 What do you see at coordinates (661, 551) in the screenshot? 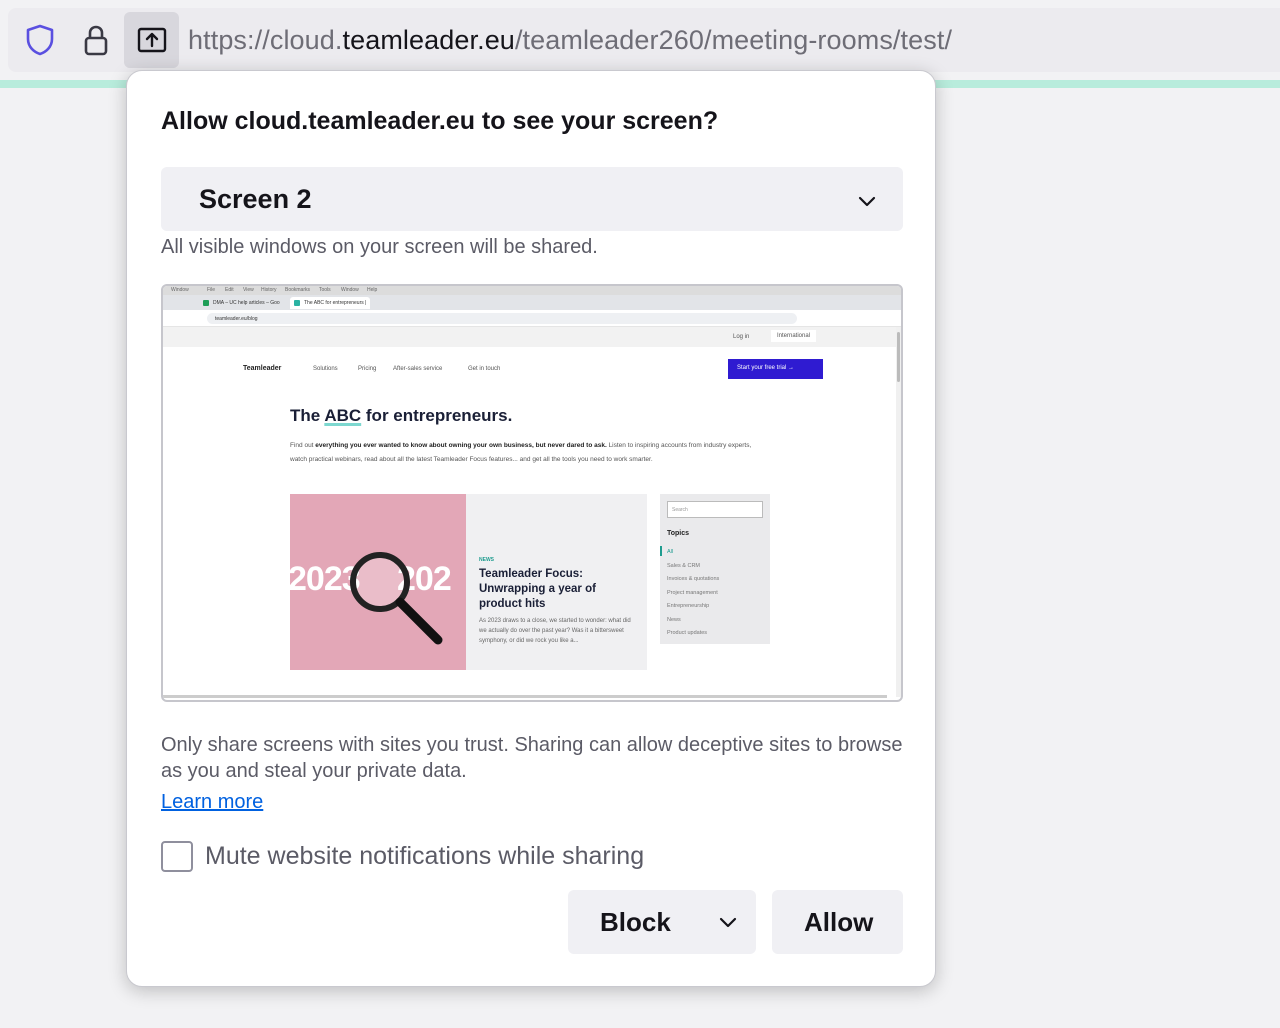
I see `preview-topic-indicator` at bounding box center [661, 551].